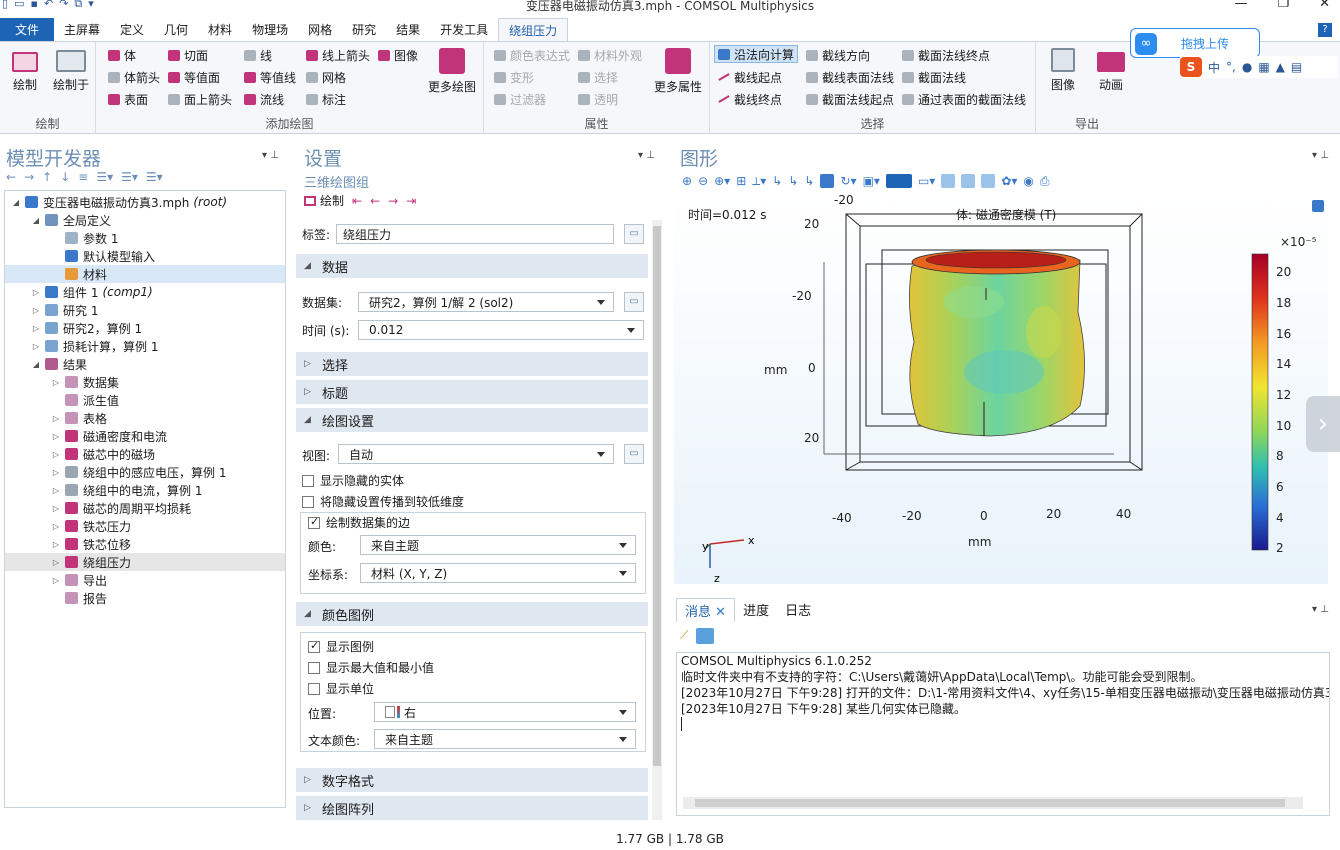  I want to click on section-data: ◢ 数据, so click(472, 266).